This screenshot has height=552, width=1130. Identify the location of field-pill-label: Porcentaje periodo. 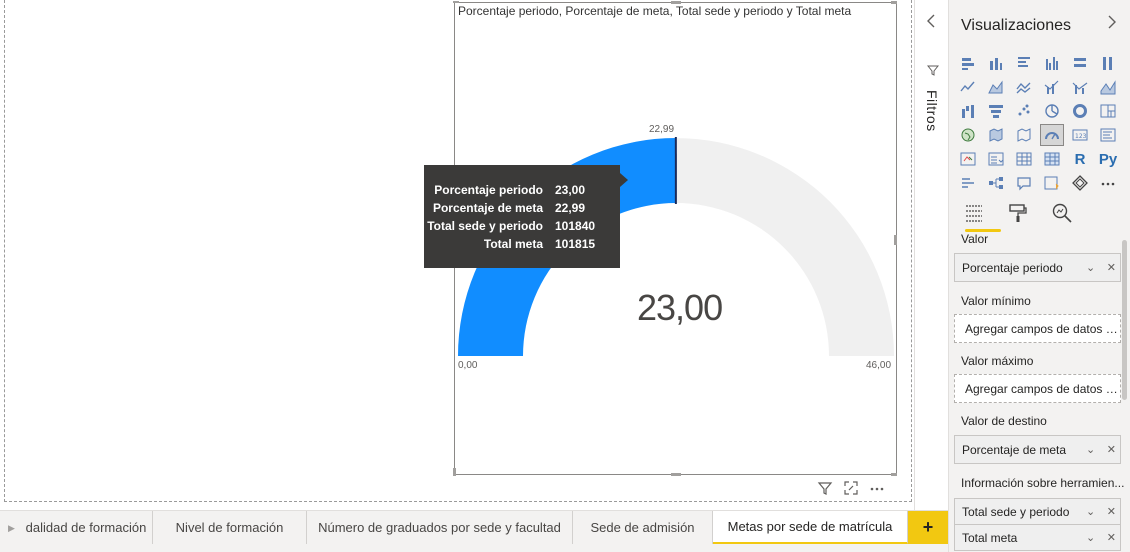
(1012, 267).